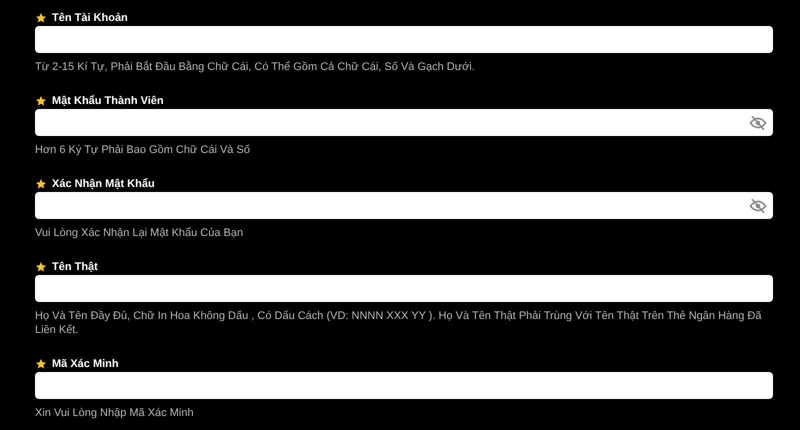  What do you see at coordinates (115, 413) in the screenshot?
I see `hint-text: Xin Vui Lòng Nhập Mã Xác Minh` at bounding box center [115, 413].